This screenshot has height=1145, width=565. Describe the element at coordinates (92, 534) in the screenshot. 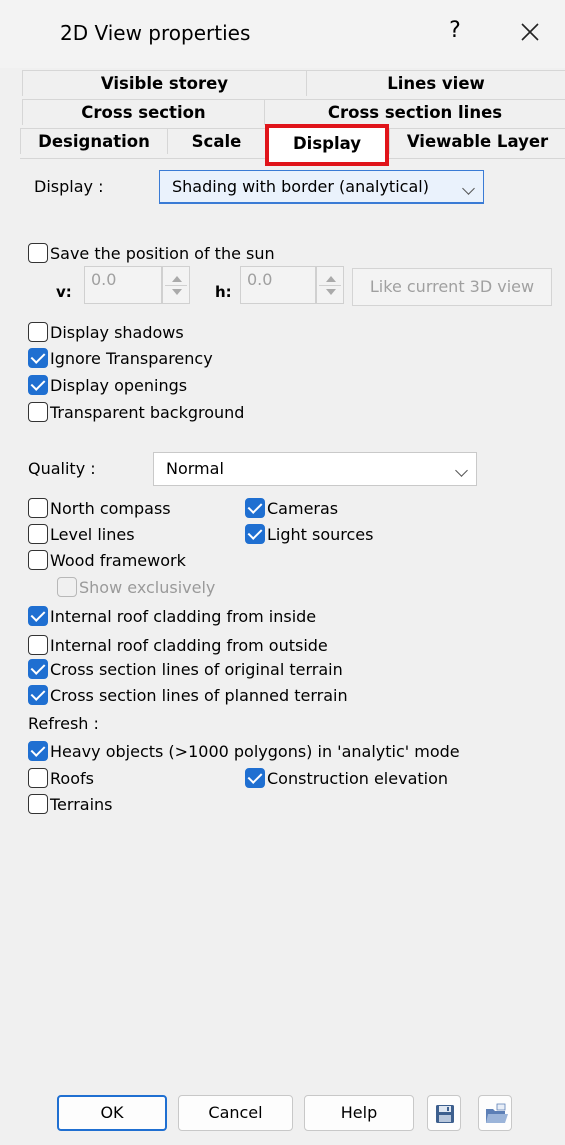

I see `level-lines-label: Level lines` at that location.